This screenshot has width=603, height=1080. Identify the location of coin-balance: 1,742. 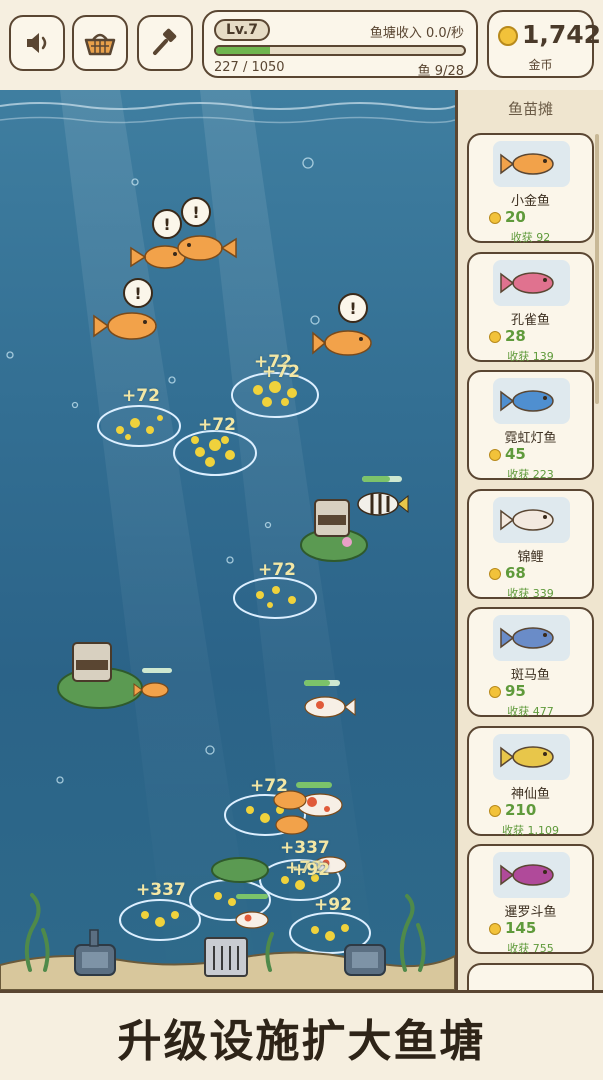
(562, 34).